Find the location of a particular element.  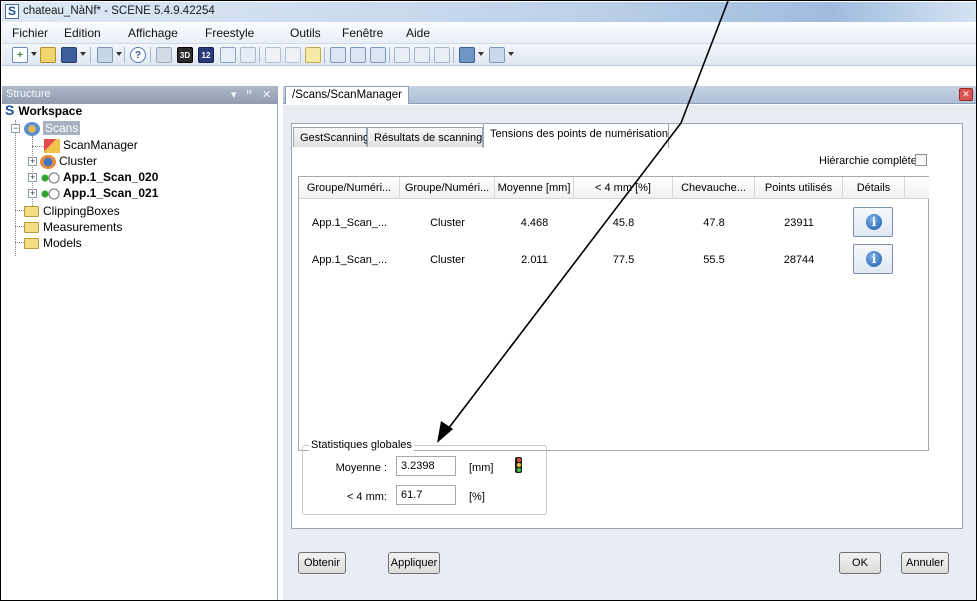

tree-item-cluster: Cluster is located at coordinates (68, 161).